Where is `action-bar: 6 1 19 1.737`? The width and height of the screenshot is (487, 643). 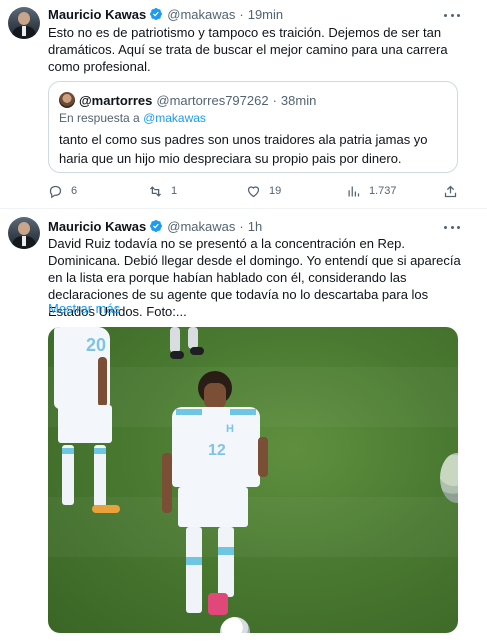 action-bar: 6 1 19 1.737 is located at coordinates (255, 191).